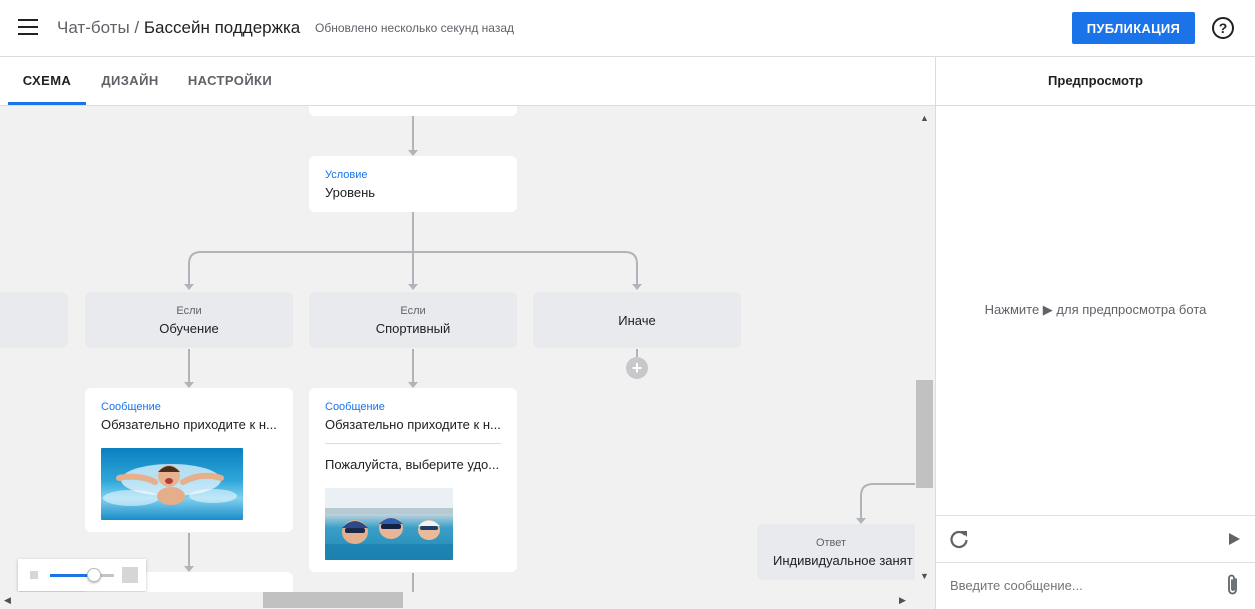  I want to click on node-text: Индивидуальное занят, so click(843, 560).